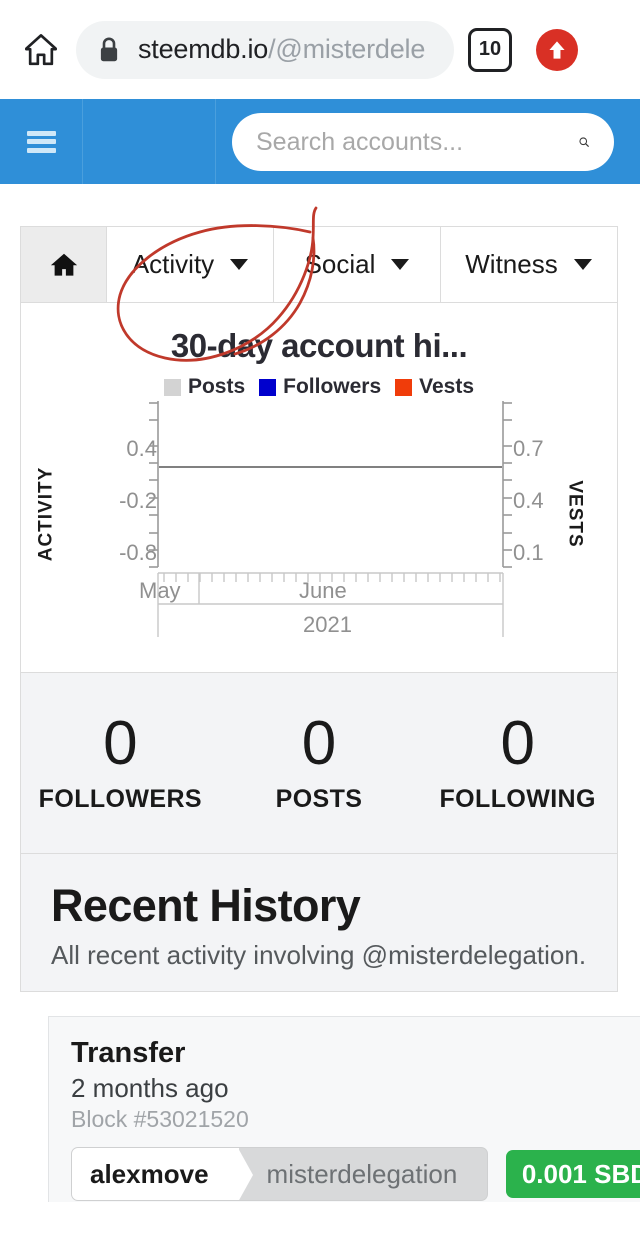 Image resolution: width=640 pixels, height=1246 pixels. What do you see at coordinates (206, 905) in the screenshot?
I see `page-title: Recent History` at bounding box center [206, 905].